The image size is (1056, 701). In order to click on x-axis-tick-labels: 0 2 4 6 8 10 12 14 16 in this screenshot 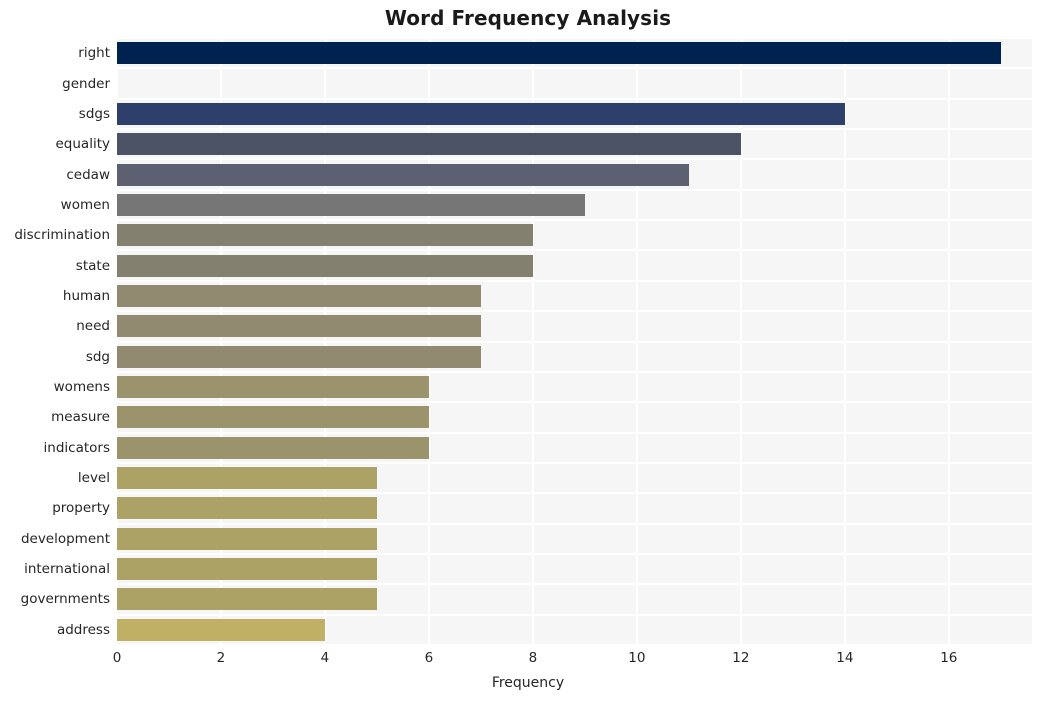, I will do `click(528, 661)`.